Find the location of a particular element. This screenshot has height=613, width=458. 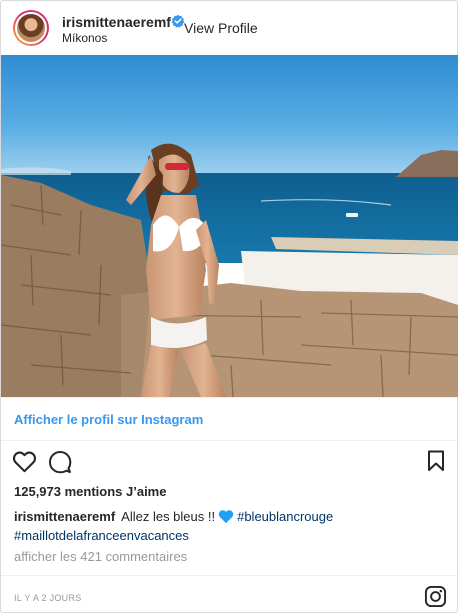

caption-username: irismittenaeremf is located at coordinates (64, 516).